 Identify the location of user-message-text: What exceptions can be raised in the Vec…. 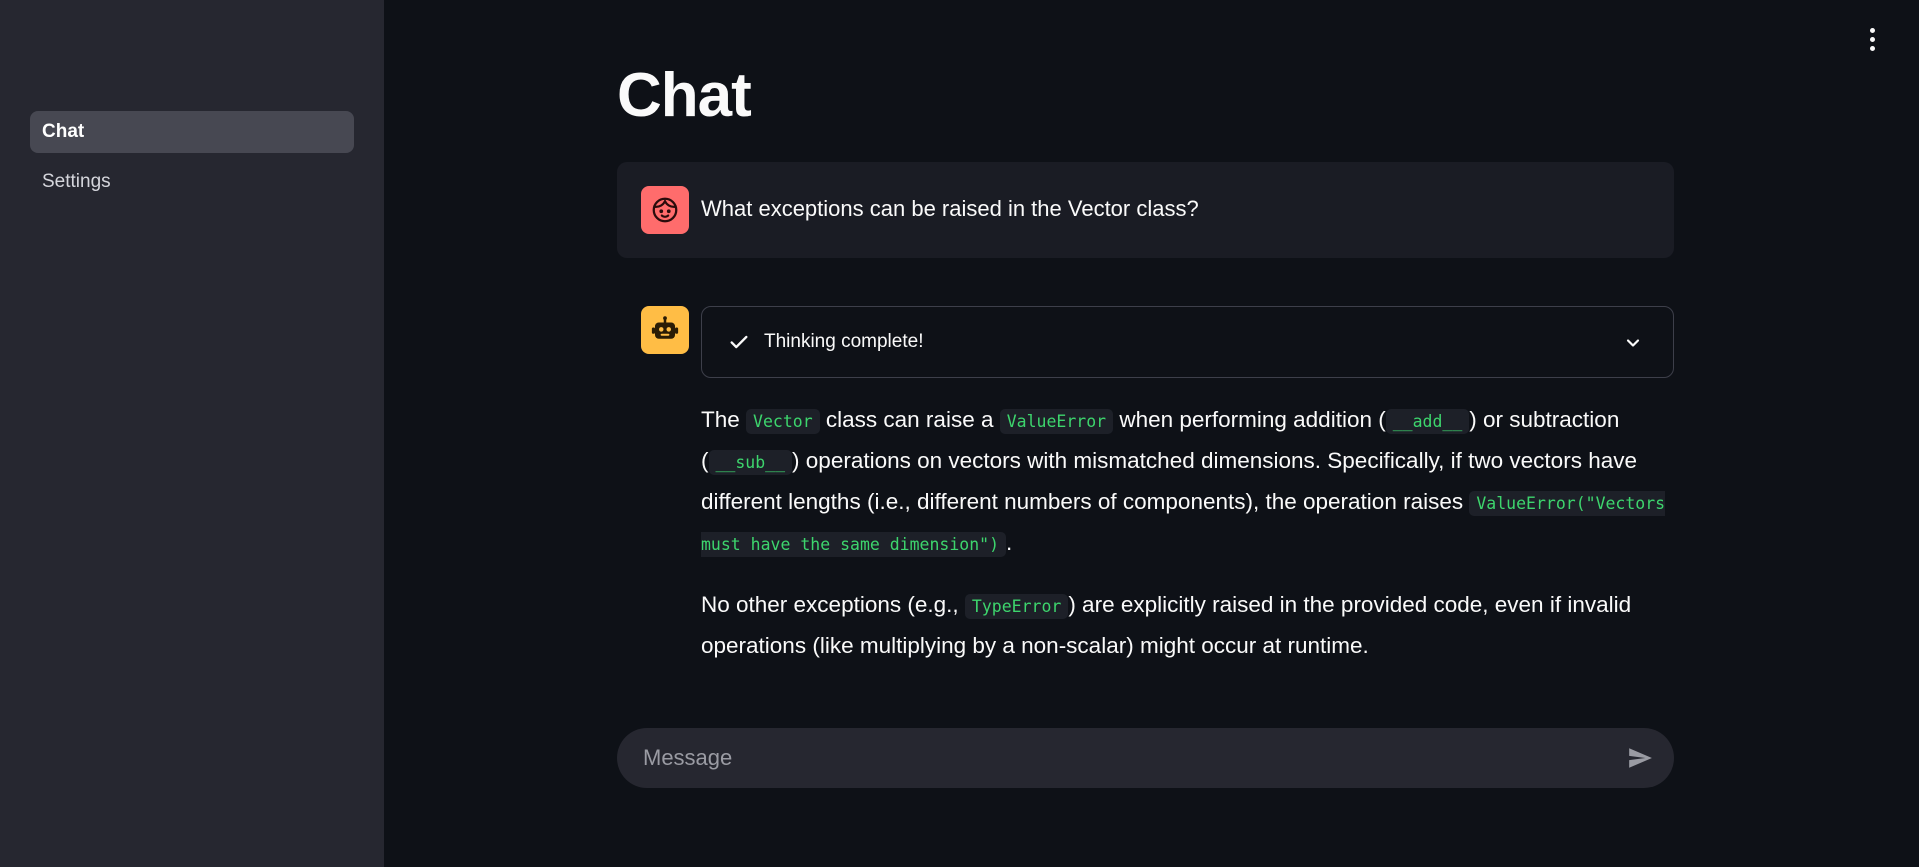
(950, 208).